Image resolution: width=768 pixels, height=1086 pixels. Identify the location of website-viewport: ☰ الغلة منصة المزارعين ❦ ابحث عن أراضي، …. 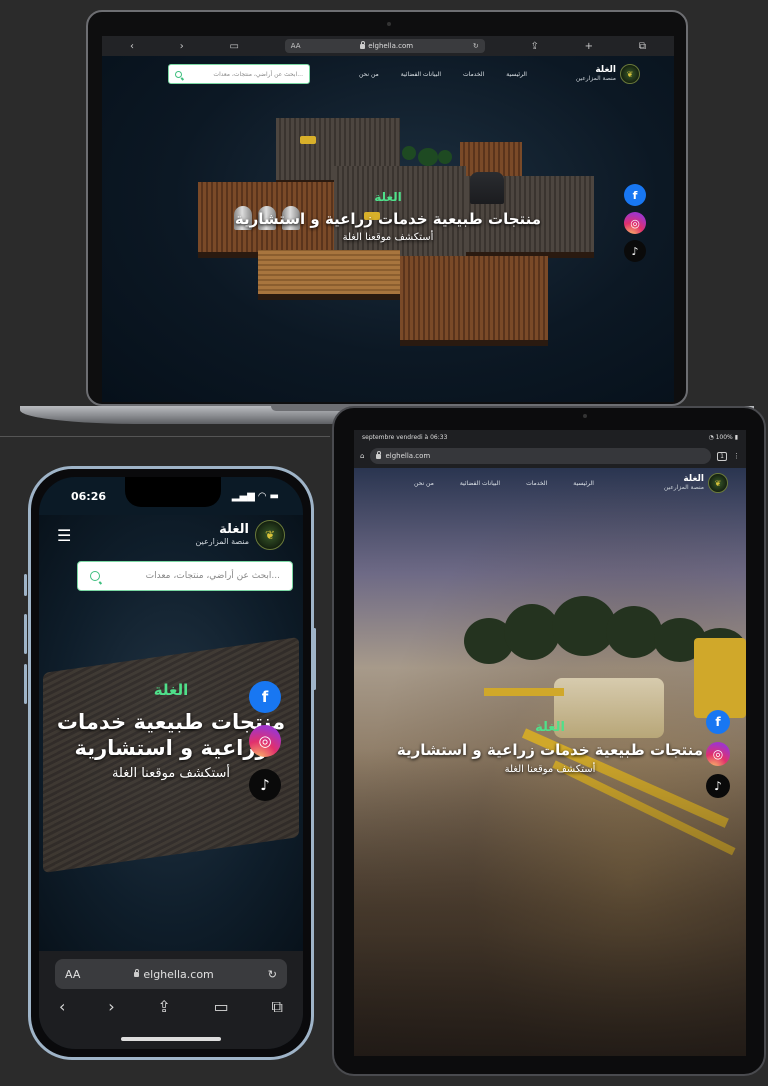
(171, 733).